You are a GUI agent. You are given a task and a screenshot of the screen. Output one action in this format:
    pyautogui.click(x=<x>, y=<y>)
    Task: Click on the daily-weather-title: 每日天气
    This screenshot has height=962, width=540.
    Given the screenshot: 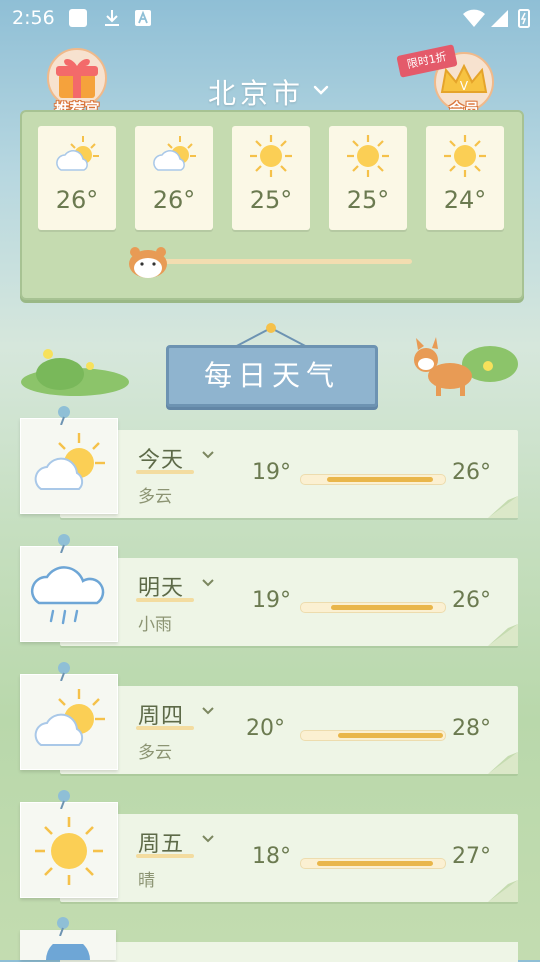 What is the action you would take?
    pyautogui.click(x=272, y=376)
    